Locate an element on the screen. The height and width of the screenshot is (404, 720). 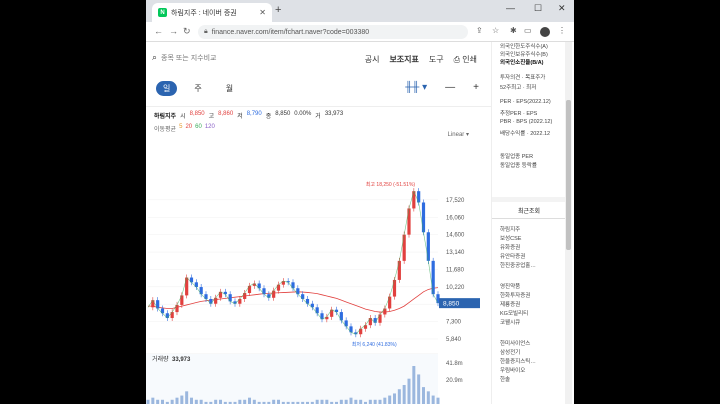
recent-item: 보성CSE is located at coordinates (510, 238).